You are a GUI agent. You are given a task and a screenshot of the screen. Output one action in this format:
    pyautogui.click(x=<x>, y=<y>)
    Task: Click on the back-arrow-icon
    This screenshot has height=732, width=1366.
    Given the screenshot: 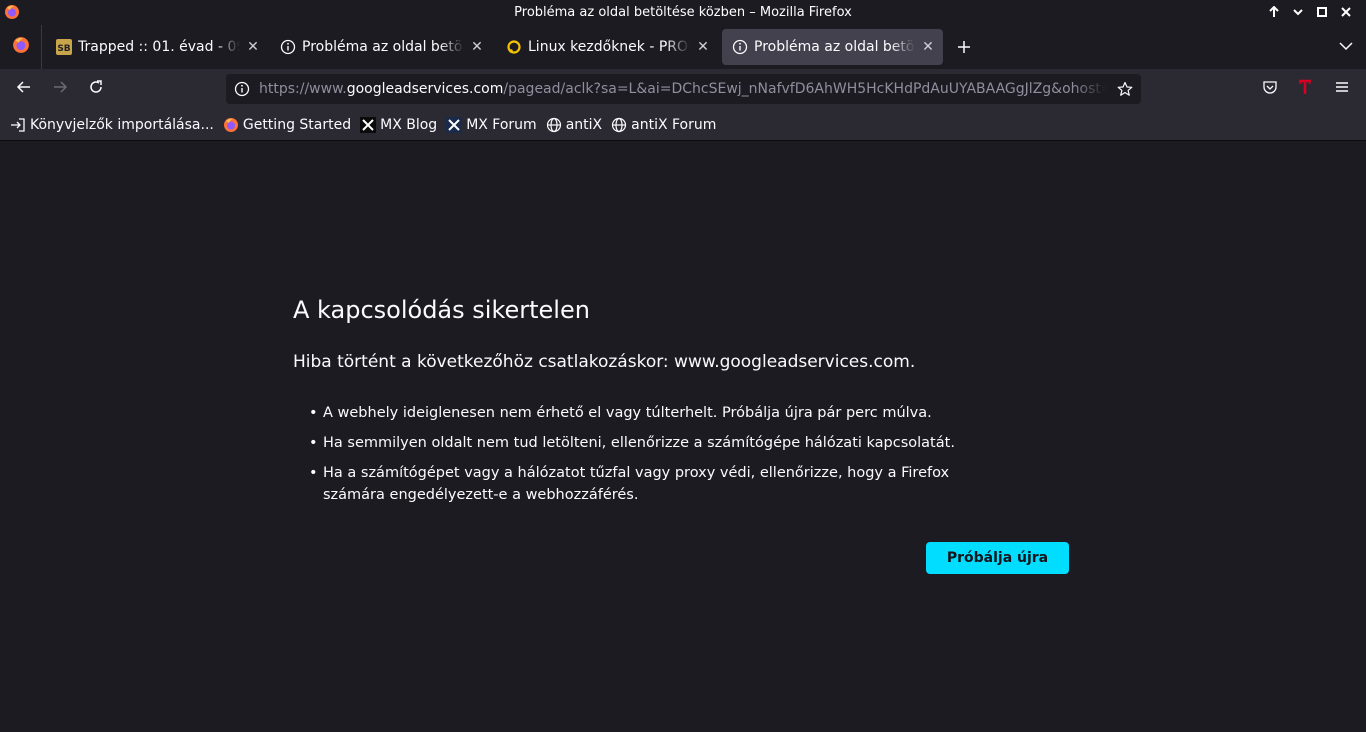 What is the action you would take?
    pyautogui.click(x=24, y=89)
    